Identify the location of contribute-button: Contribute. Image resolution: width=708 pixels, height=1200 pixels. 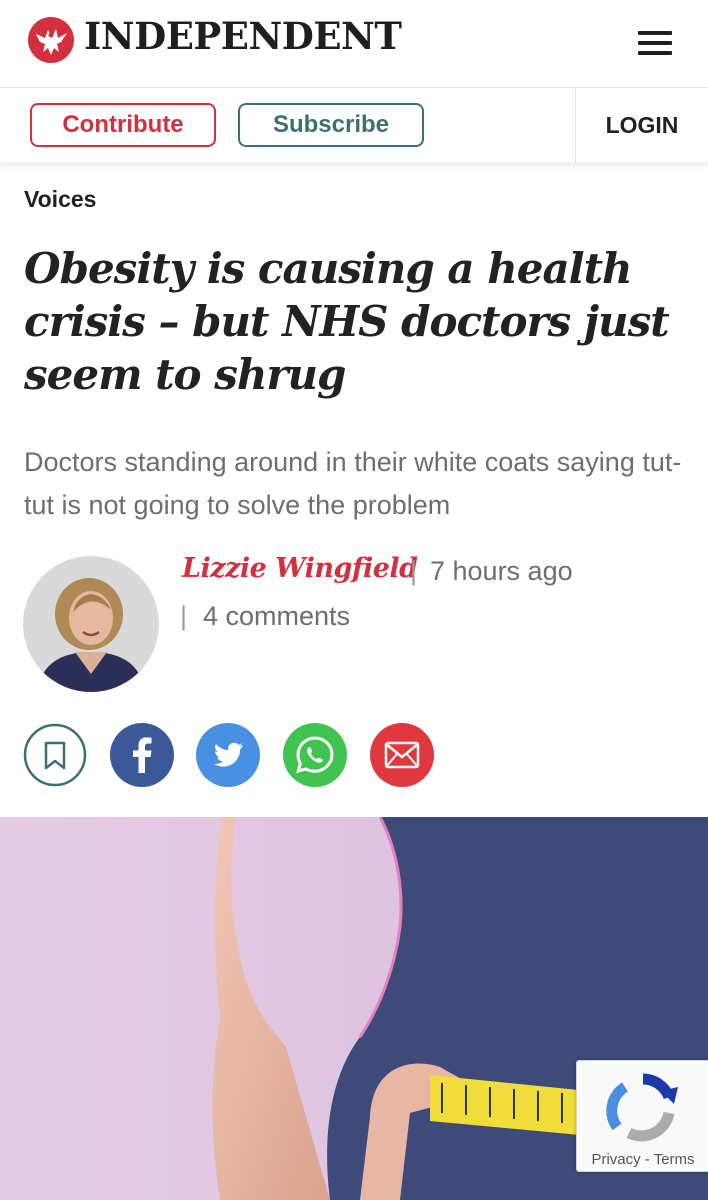
(123, 125).